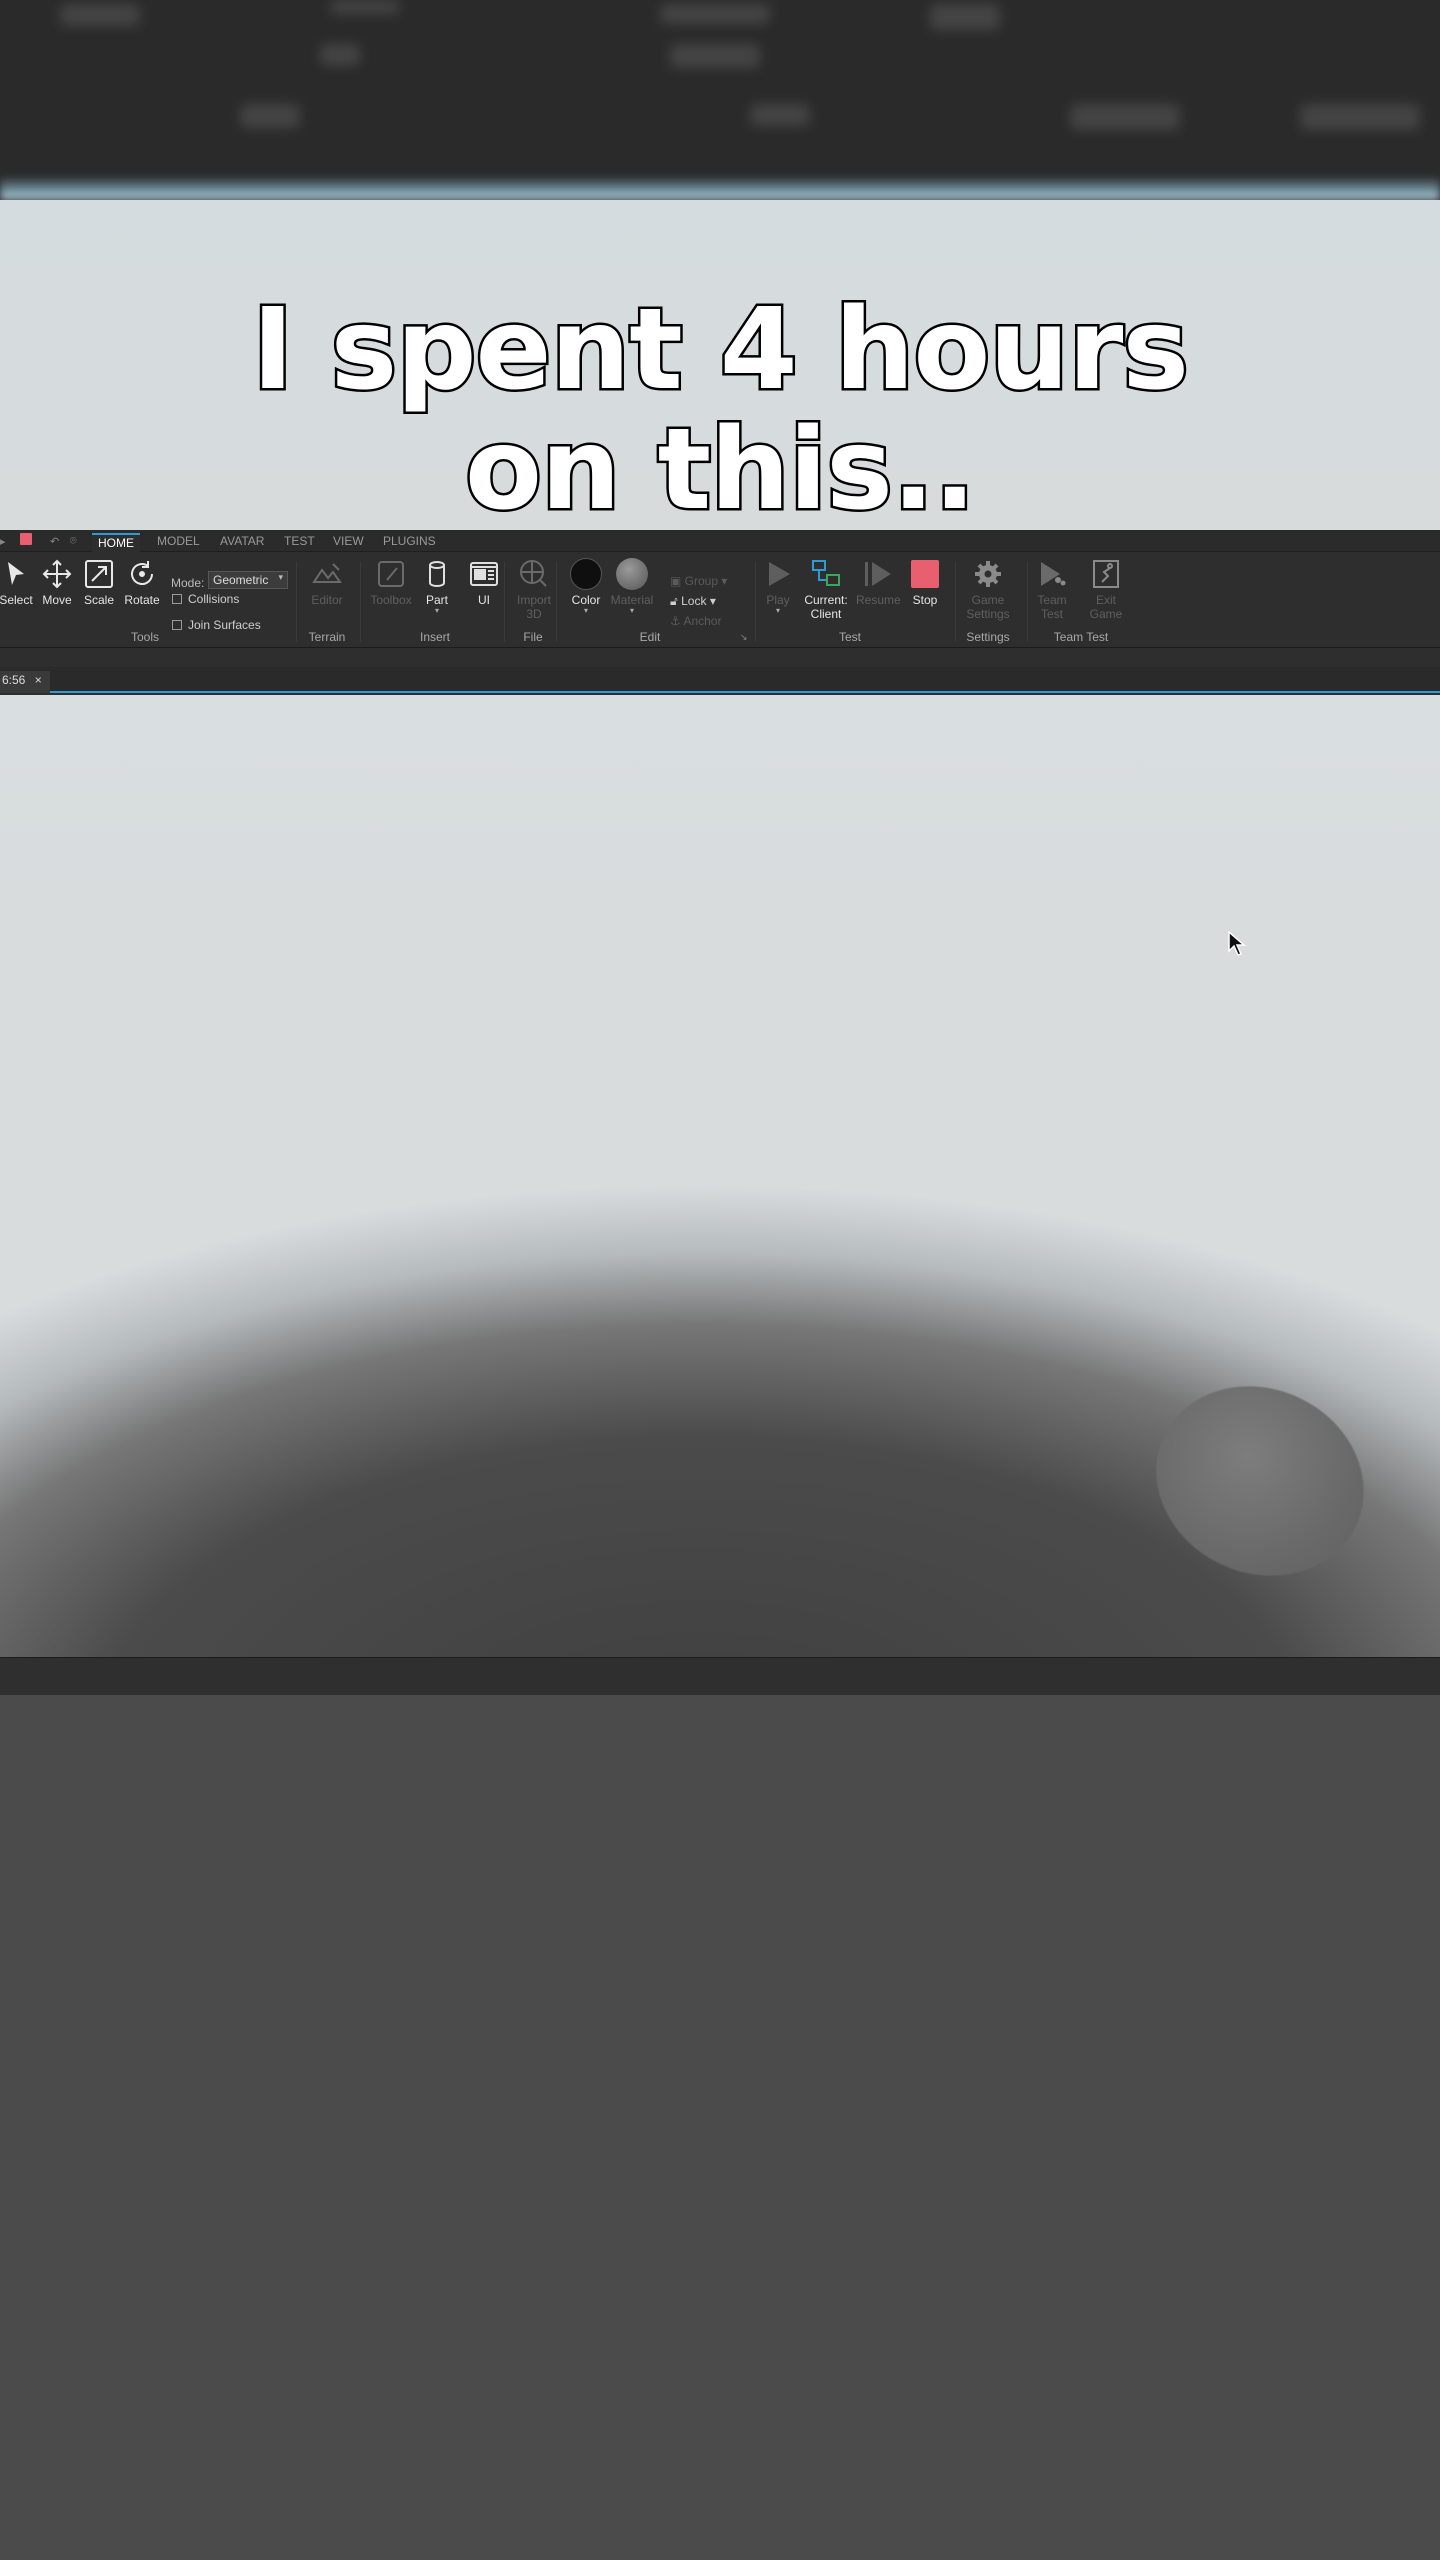 The image size is (1440, 2560). Describe the element at coordinates (1081, 637) in the screenshot. I see `team-test-group-label: Team Test` at that location.